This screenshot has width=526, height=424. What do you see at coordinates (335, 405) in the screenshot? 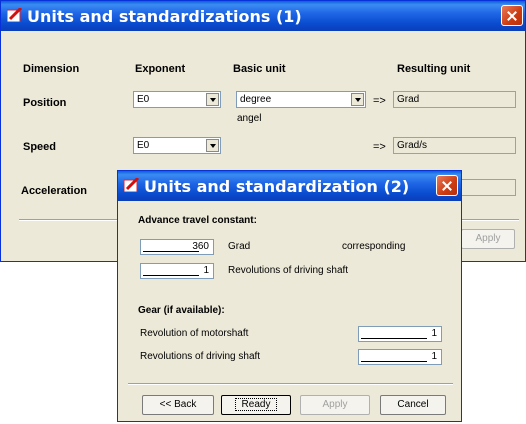
I see `apply-button: Apply` at bounding box center [335, 405].